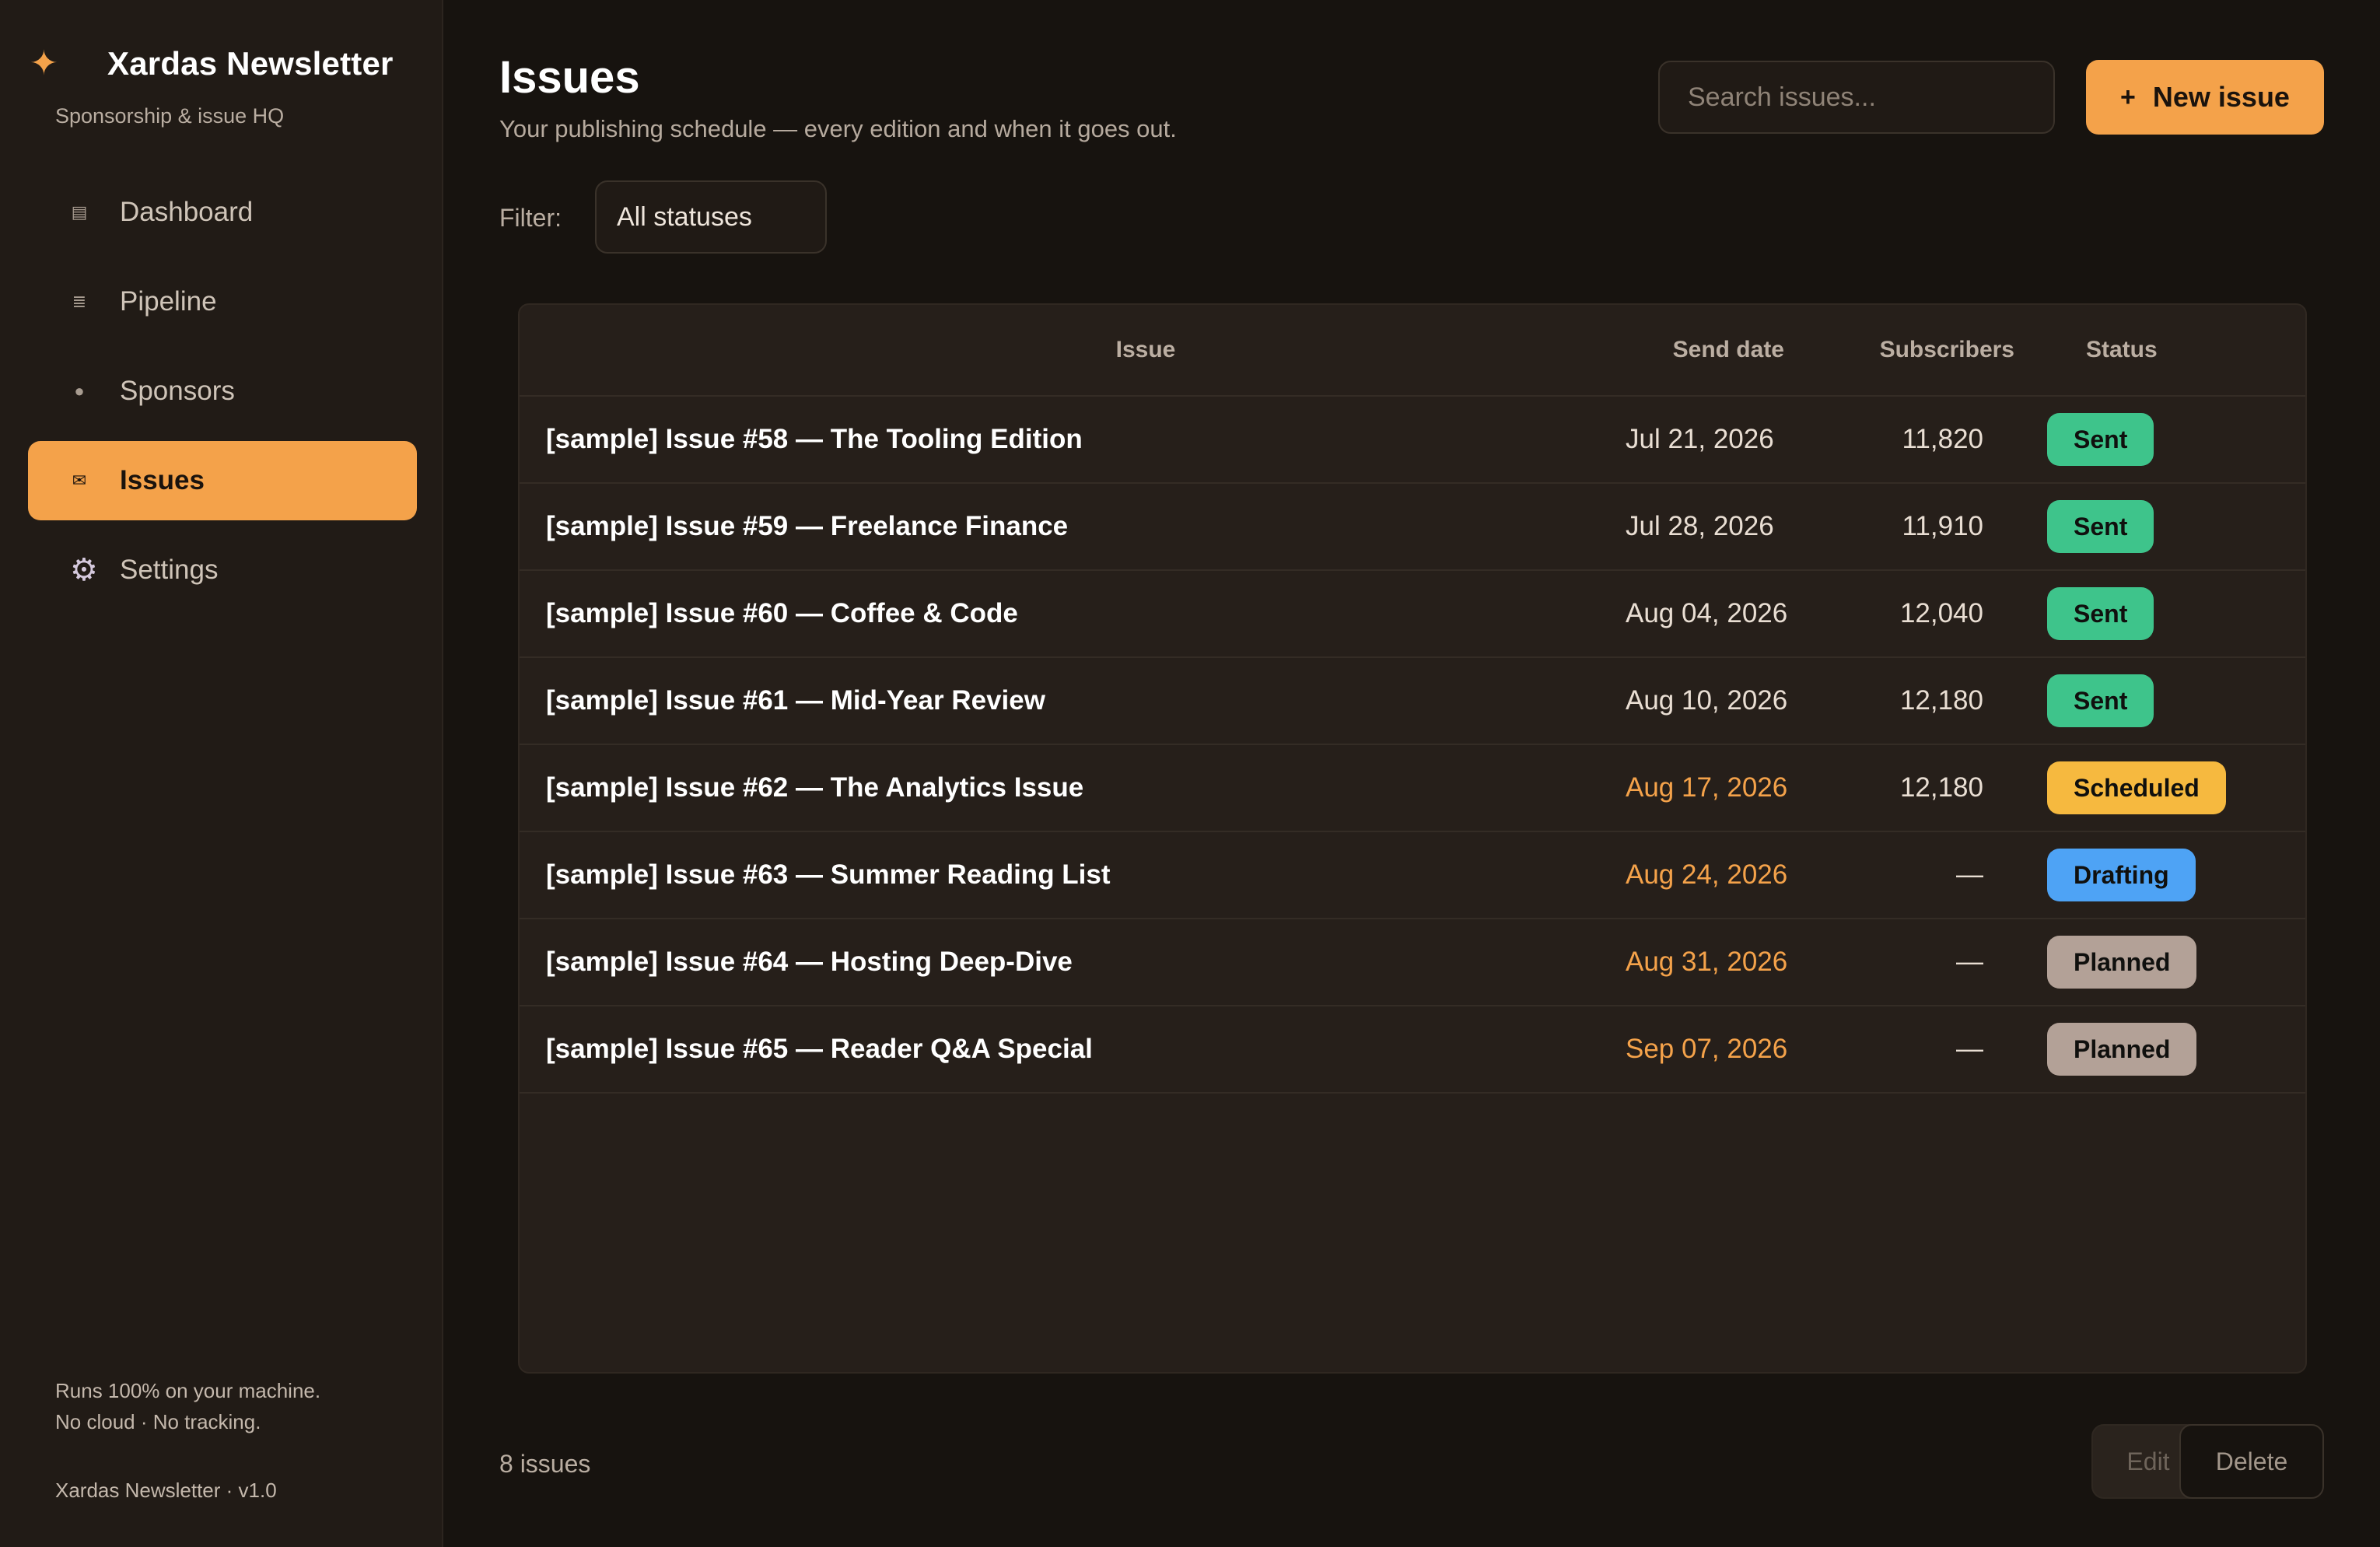 The image size is (2380, 1547). I want to click on send-date: Aug 17, 2026, so click(1707, 788).